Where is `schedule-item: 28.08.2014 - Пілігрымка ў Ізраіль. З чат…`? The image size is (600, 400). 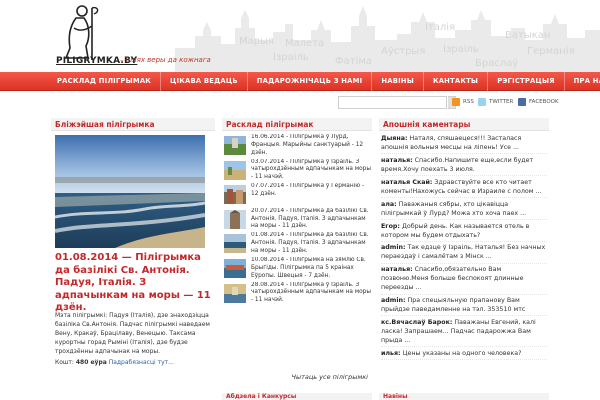 schedule-item: 28.08.2014 - Пілігрымка ў Ізраіль. З чат… is located at coordinates (297, 293).